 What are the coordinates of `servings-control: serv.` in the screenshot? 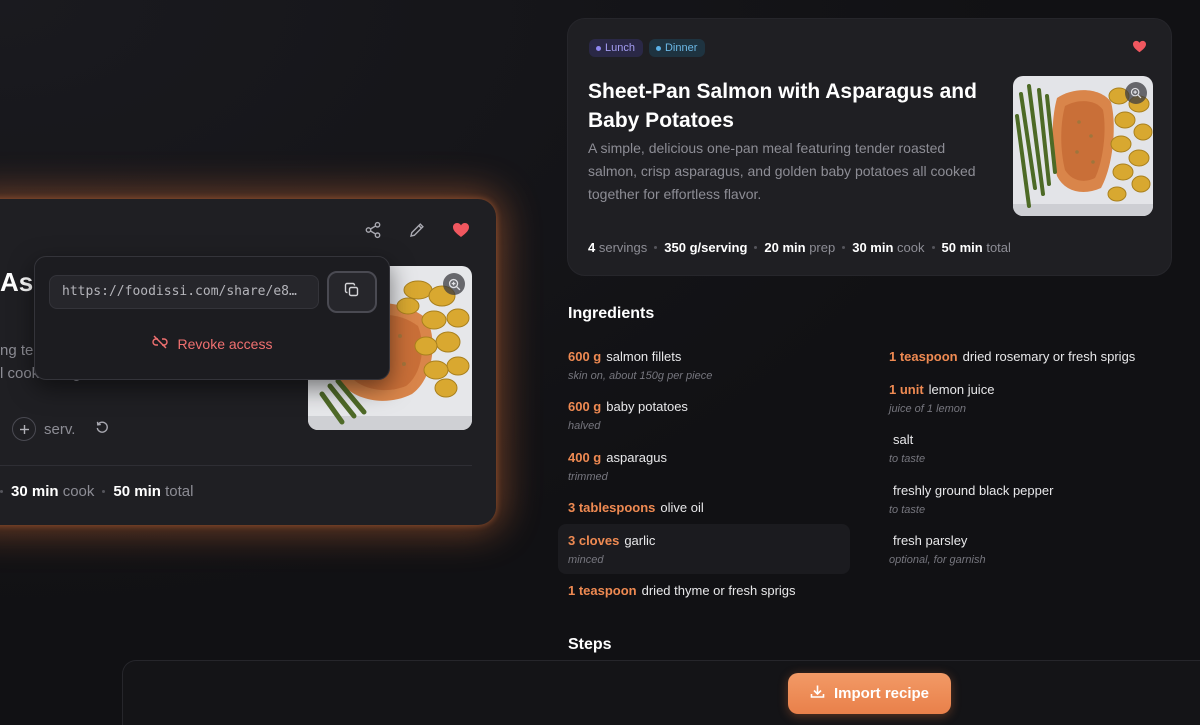 It's located at (60, 429).